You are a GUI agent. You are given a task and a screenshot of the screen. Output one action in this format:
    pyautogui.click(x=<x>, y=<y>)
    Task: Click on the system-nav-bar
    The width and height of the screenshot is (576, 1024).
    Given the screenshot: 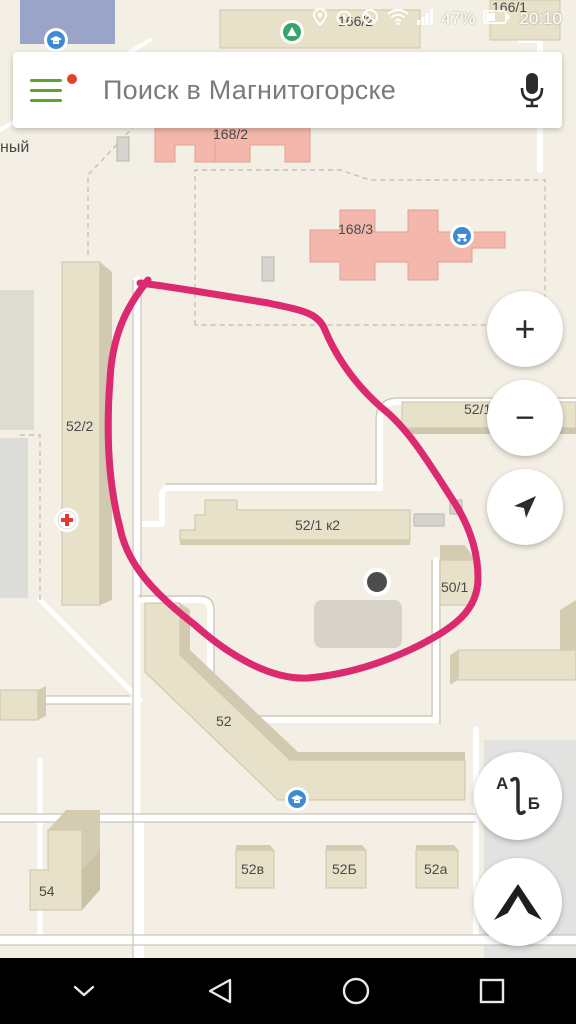 What is the action you would take?
    pyautogui.click(x=288, y=991)
    